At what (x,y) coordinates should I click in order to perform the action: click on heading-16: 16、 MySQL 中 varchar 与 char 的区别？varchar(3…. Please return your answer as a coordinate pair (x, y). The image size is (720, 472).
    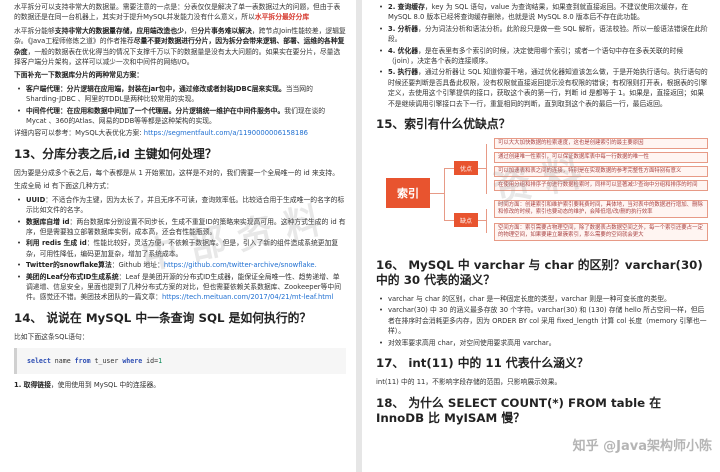
    Looking at the image, I should click on (539, 273).